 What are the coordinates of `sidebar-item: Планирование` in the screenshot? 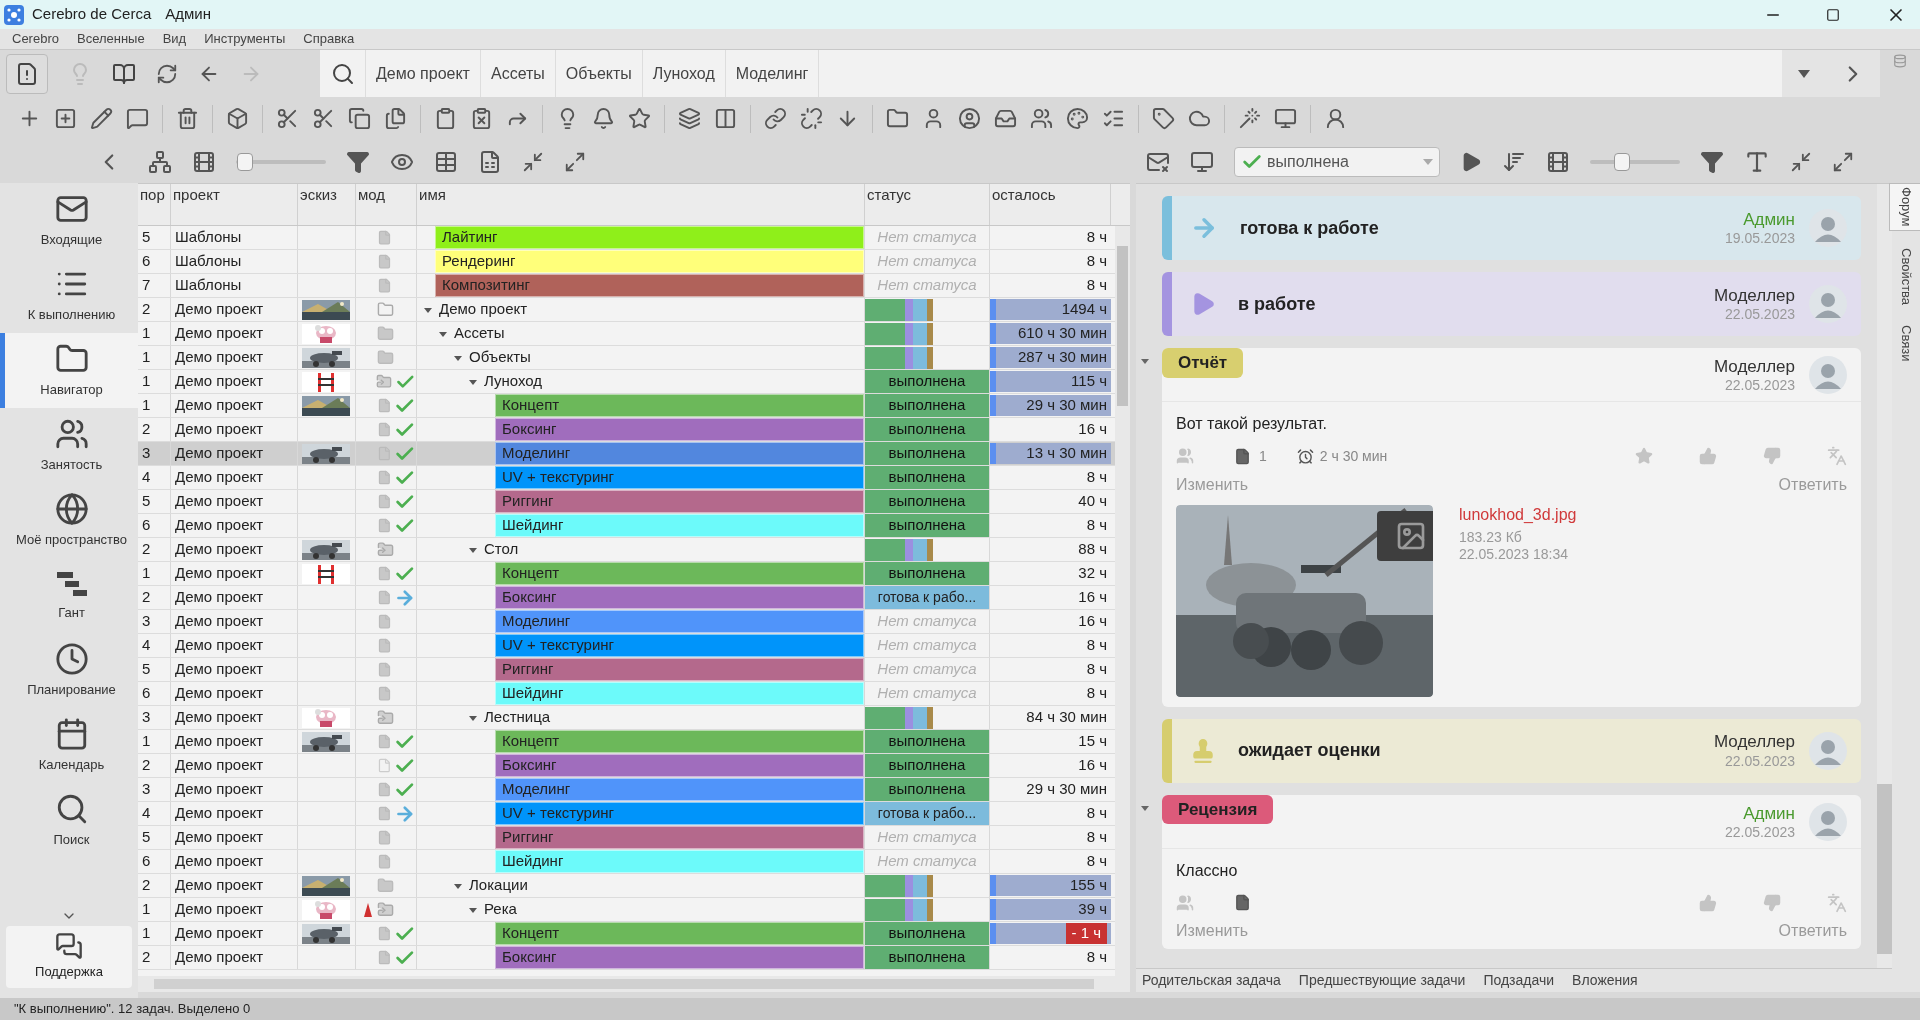 It's located at (69, 670).